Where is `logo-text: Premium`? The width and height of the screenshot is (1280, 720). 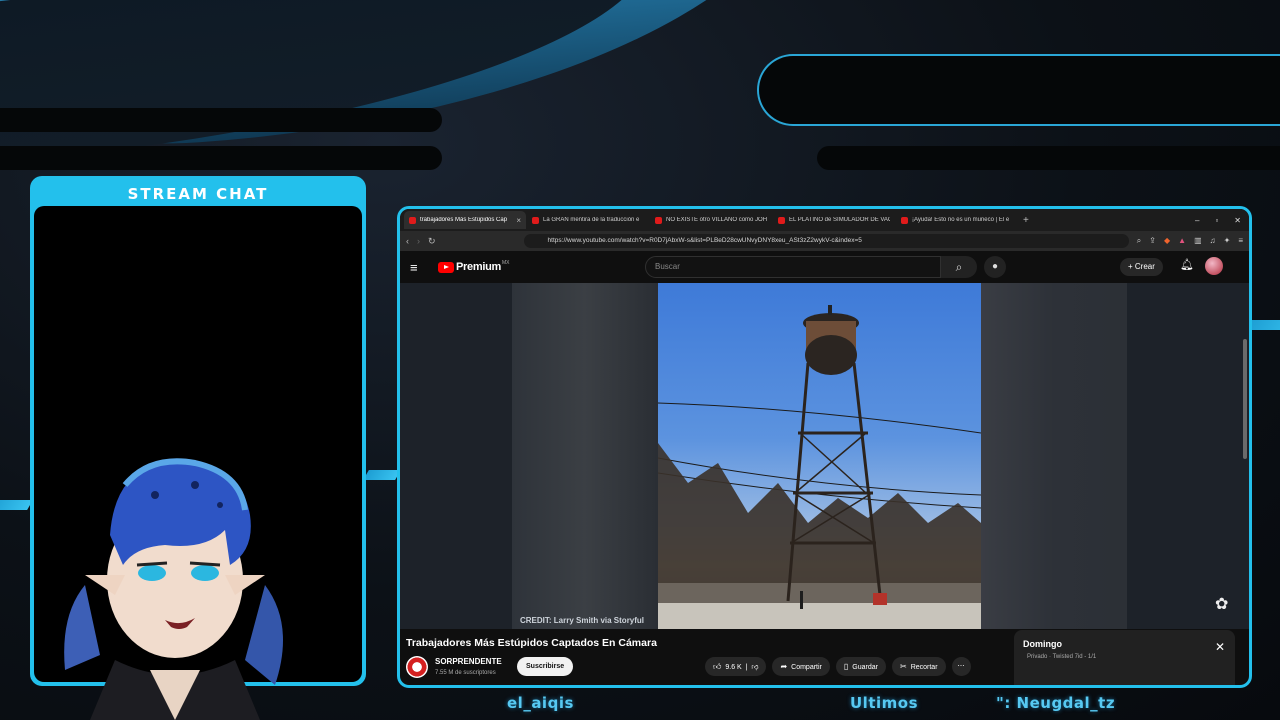 logo-text: Premium is located at coordinates (478, 267).